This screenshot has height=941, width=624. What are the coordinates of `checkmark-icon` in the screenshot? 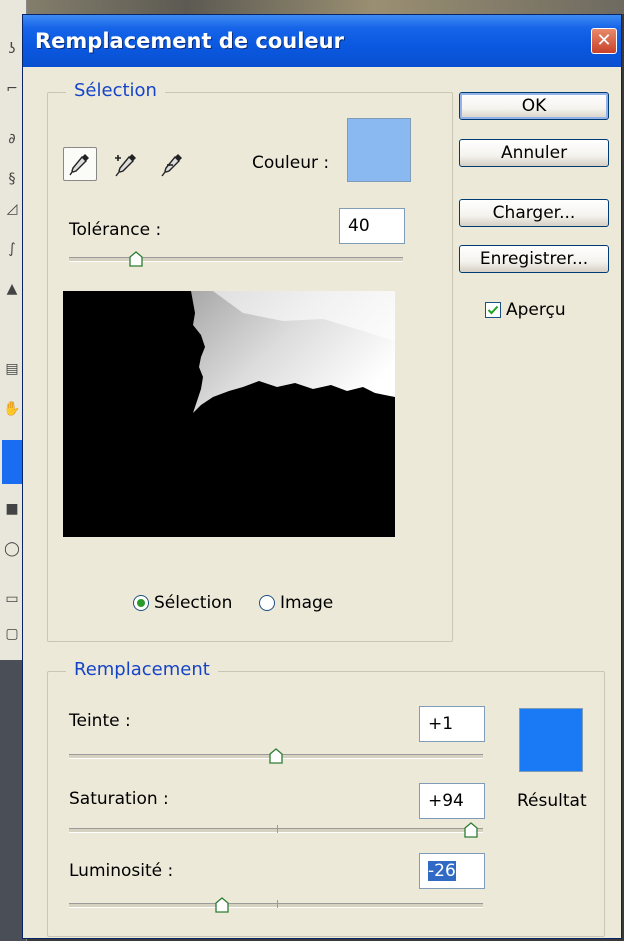 It's located at (493, 310).